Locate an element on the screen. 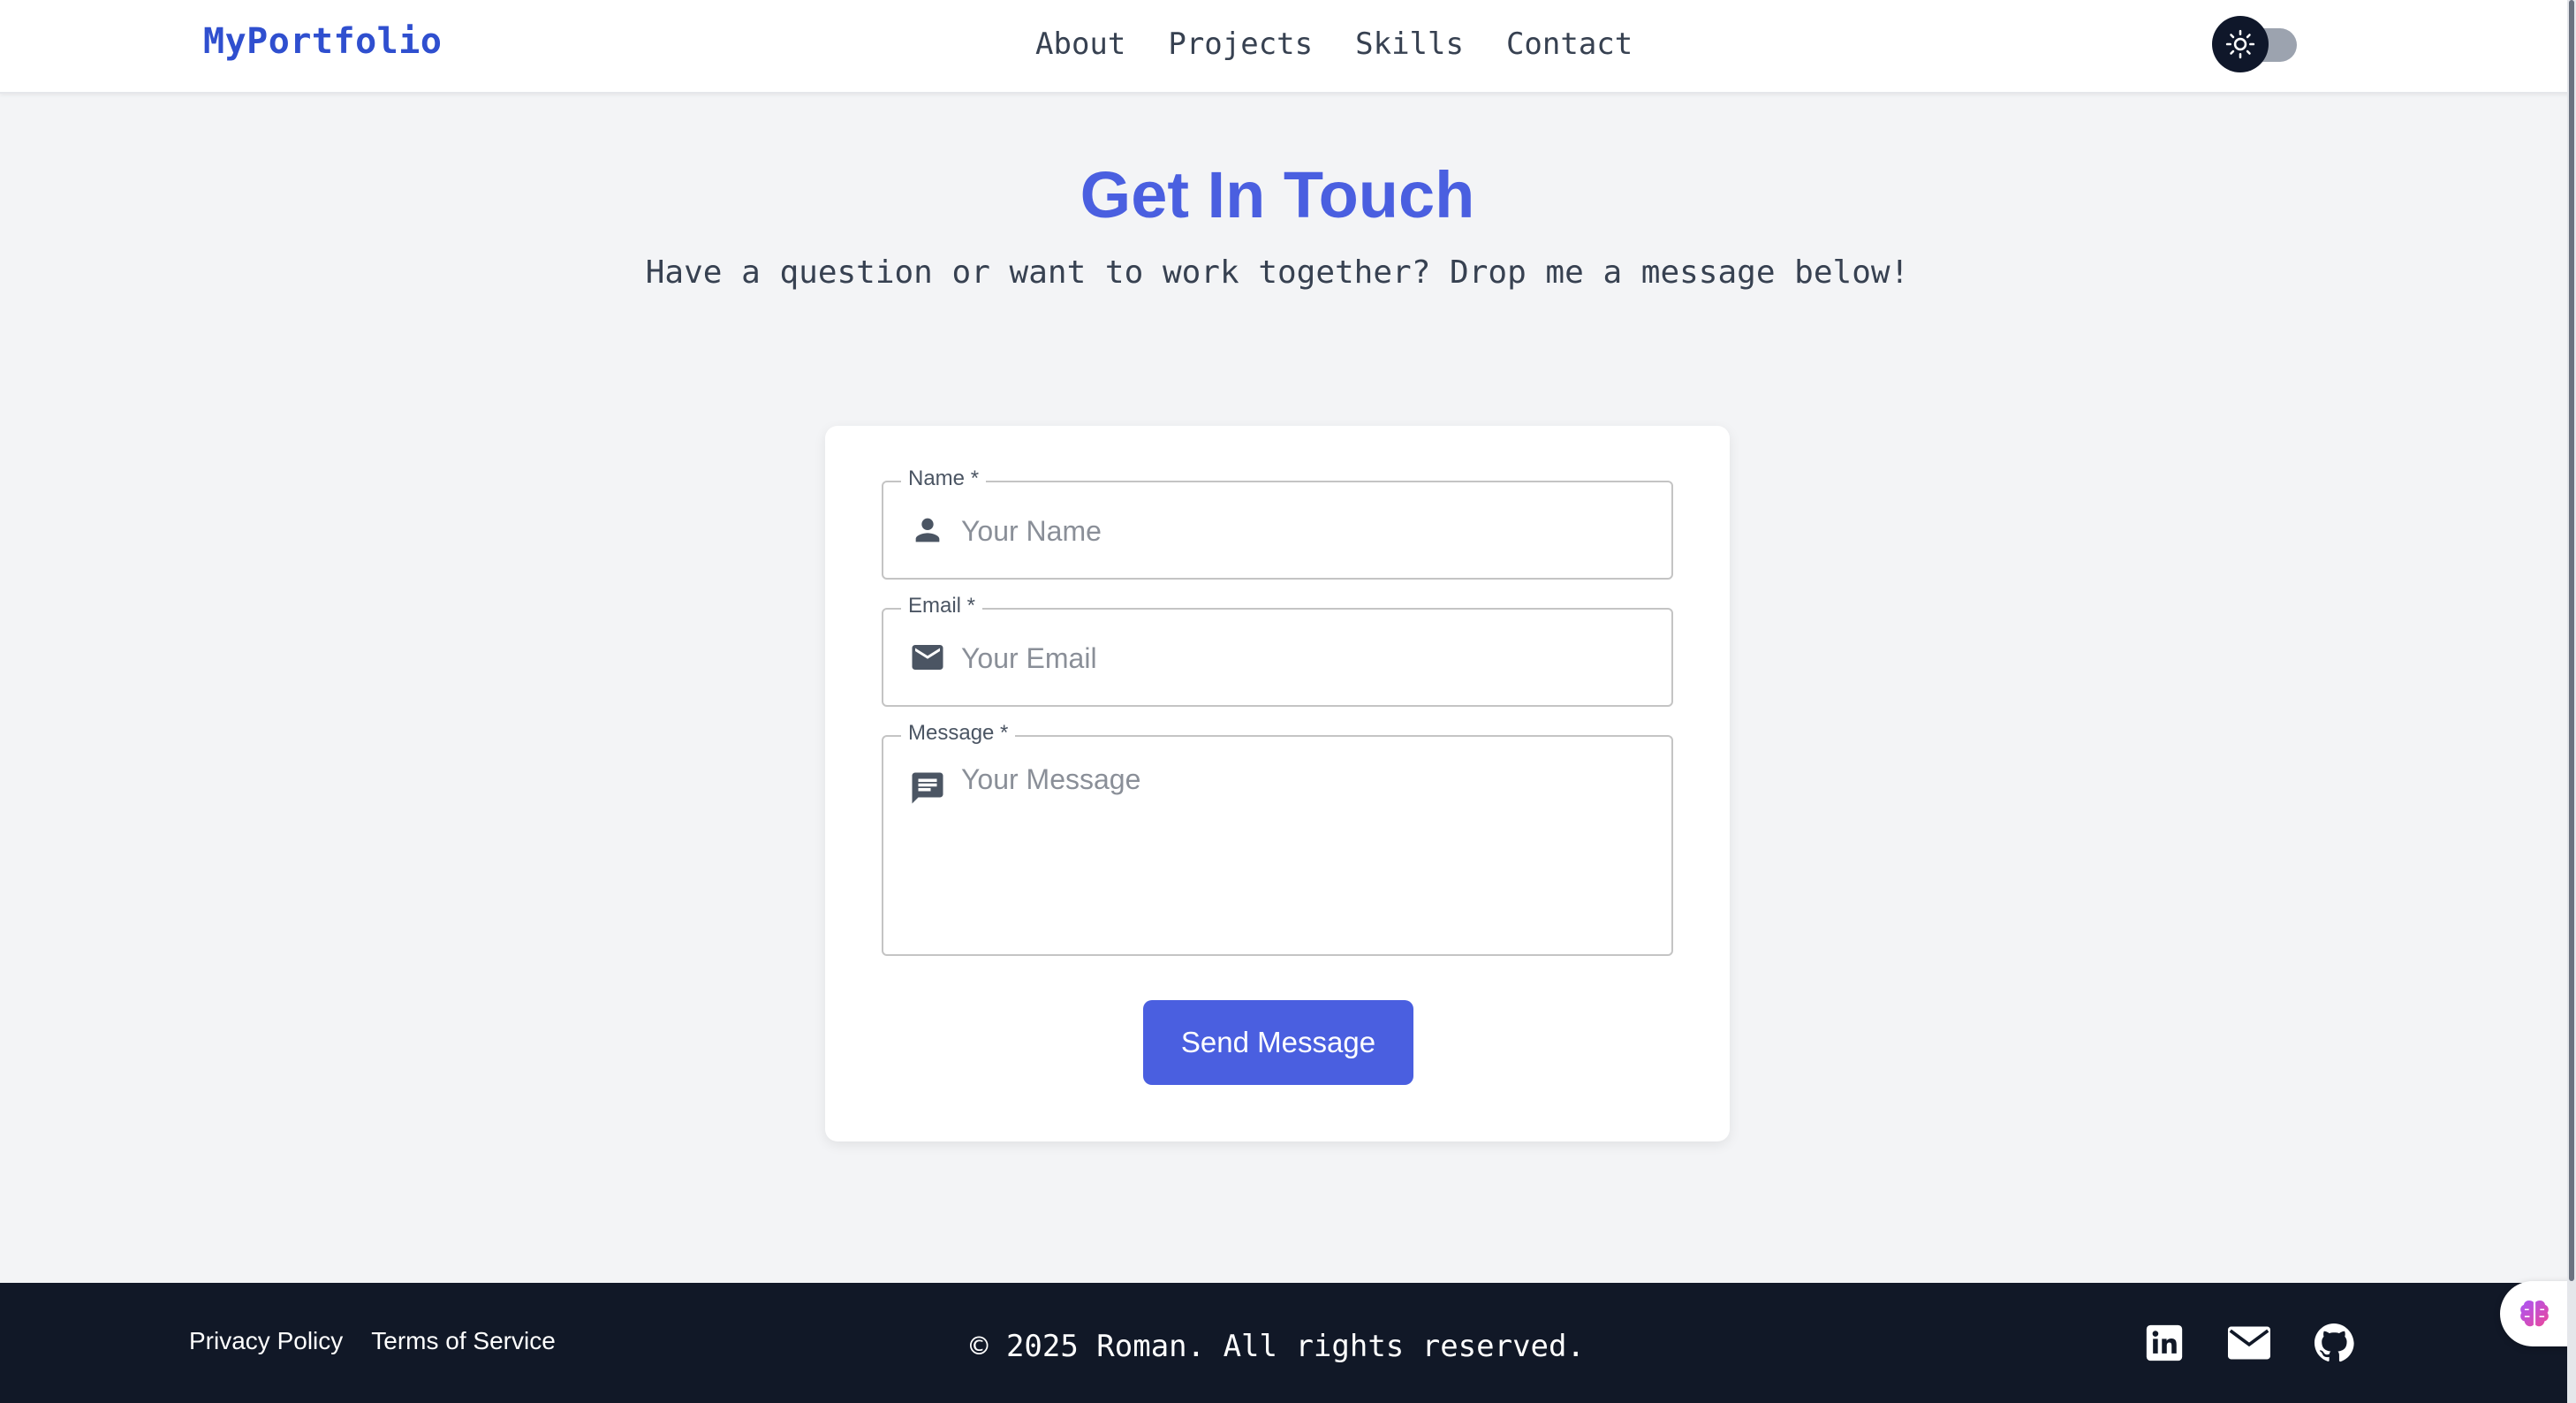 The height and width of the screenshot is (1403, 2576). scrollbar-thumb is located at coordinates (2572, 640).